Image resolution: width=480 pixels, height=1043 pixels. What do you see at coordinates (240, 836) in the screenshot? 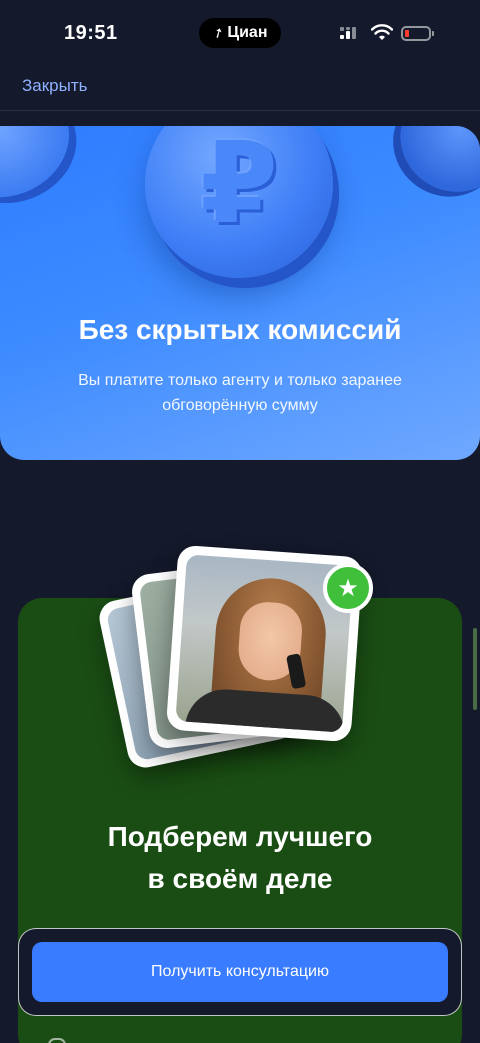
I see `agent-title-line-1: Подберем лучшего` at bounding box center [240, 836].